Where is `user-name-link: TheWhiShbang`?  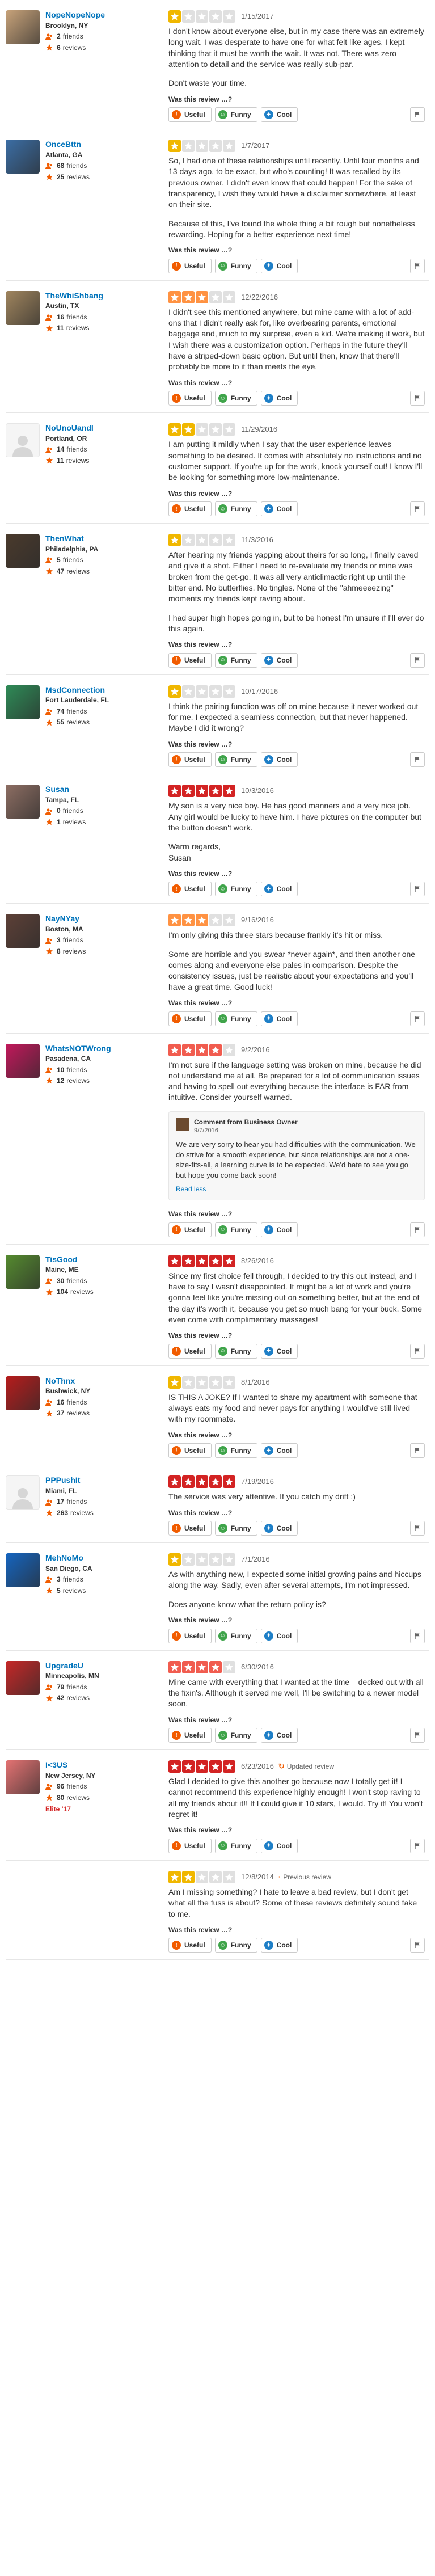 user-name-link: TheWhiShbang is located at coordinates (106, 296).